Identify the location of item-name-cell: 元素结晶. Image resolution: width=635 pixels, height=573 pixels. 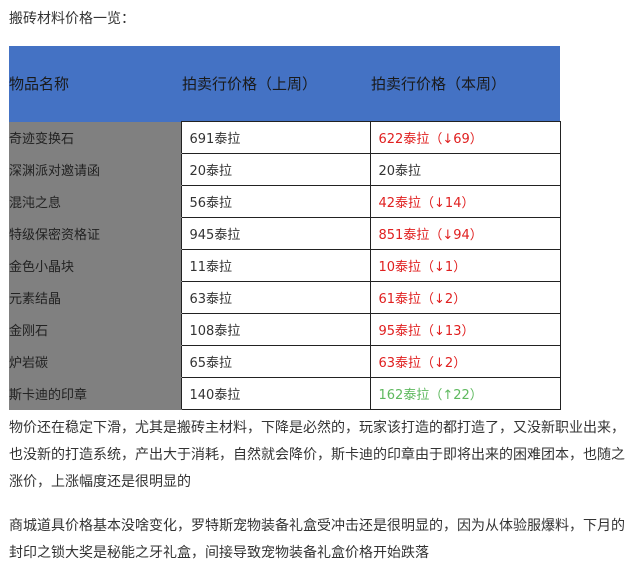
(95, 297).